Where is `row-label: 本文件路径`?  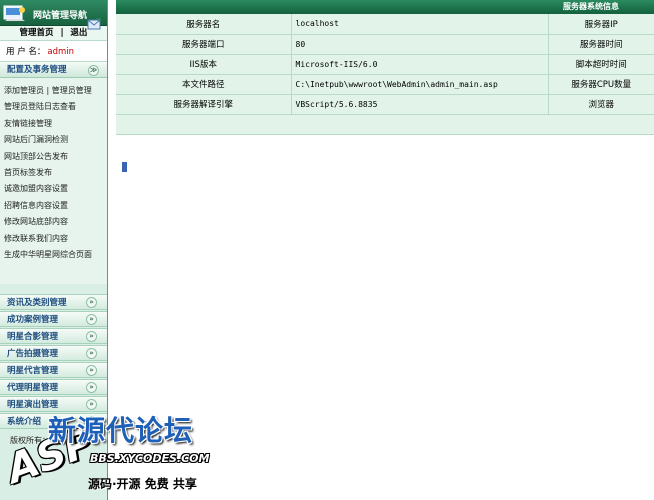
row-label: 本文件路径 is located at coordinates (204, 84).